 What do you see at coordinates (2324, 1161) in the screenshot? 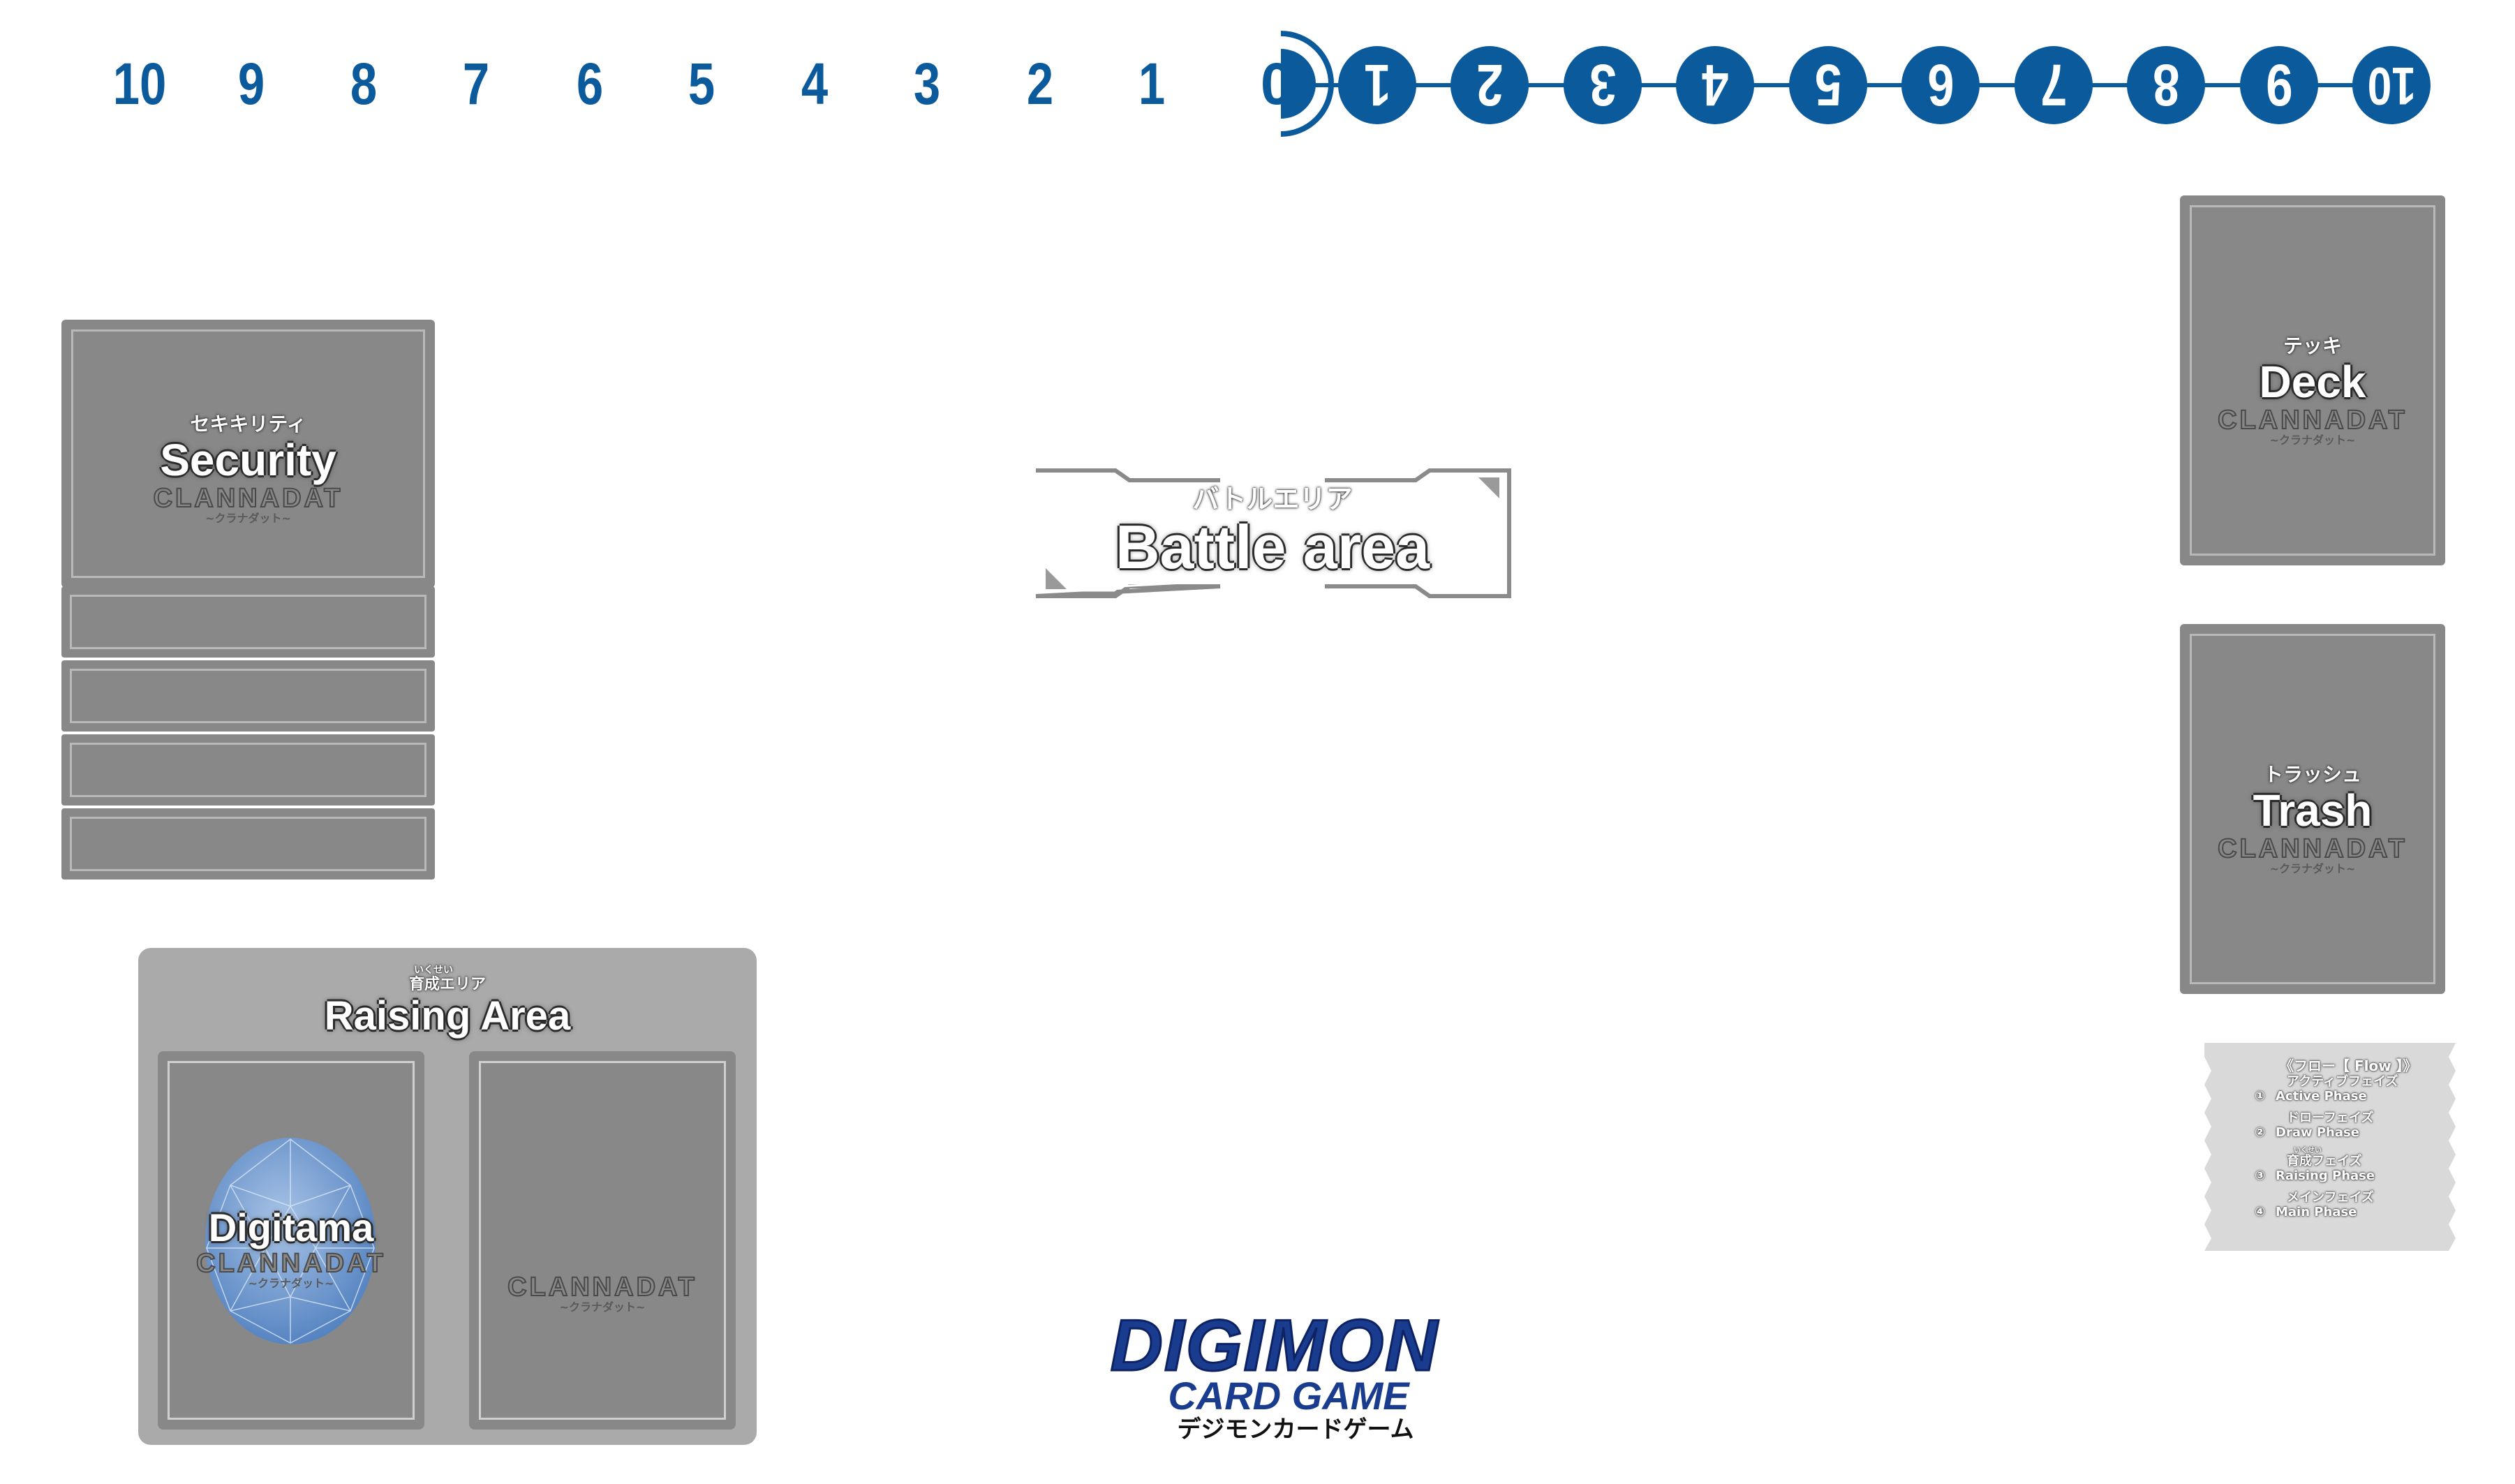
I see `flow-step-jp: 育成フェイズ` at bounding box center [2324, 1161].